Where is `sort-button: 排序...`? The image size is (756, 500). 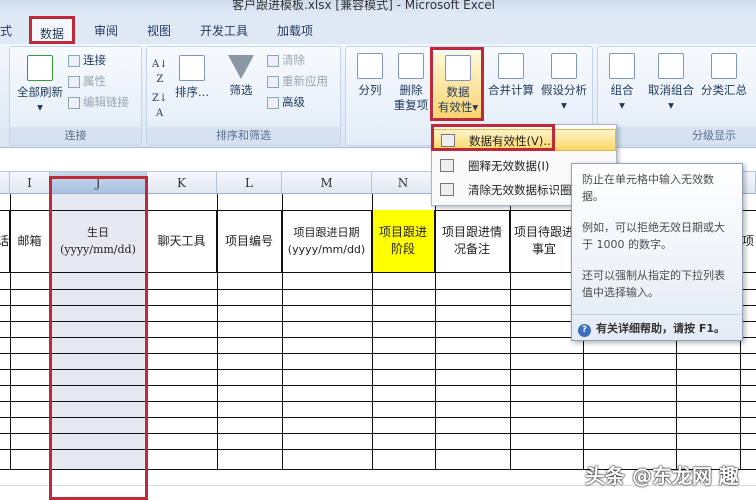 sort-button: 排序... is located at coordinates (192, 77).